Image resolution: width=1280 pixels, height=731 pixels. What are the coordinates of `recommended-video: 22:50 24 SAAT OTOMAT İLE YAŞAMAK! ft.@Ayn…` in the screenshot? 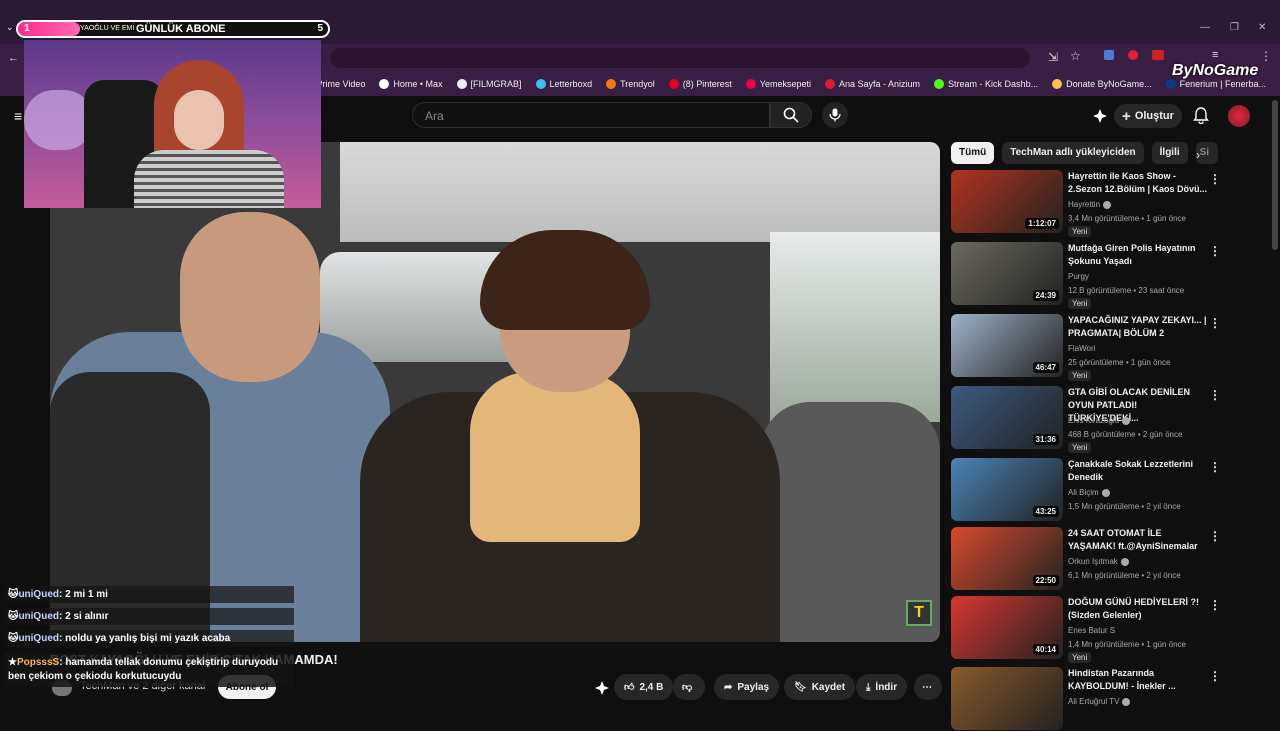 It's located at (1111, 559).